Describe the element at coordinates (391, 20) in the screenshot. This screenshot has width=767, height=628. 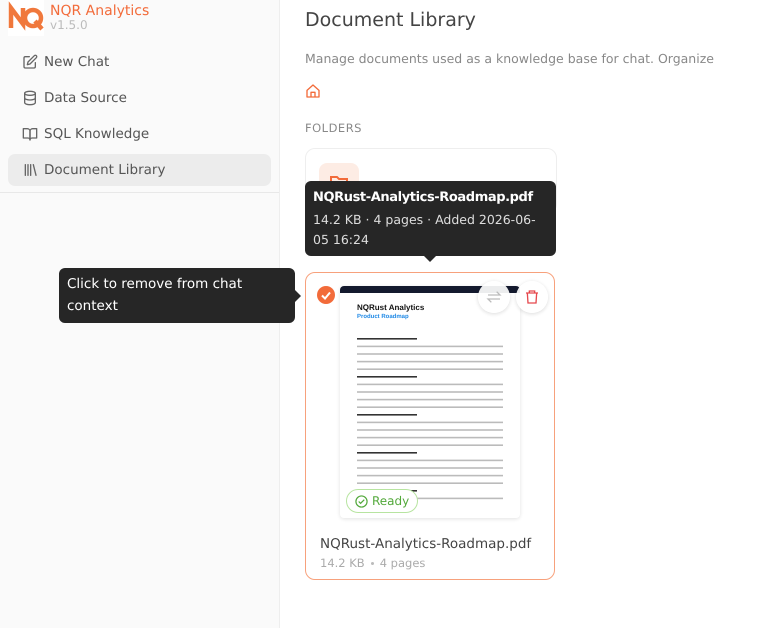
I see `page-title: Document Library` at that location.